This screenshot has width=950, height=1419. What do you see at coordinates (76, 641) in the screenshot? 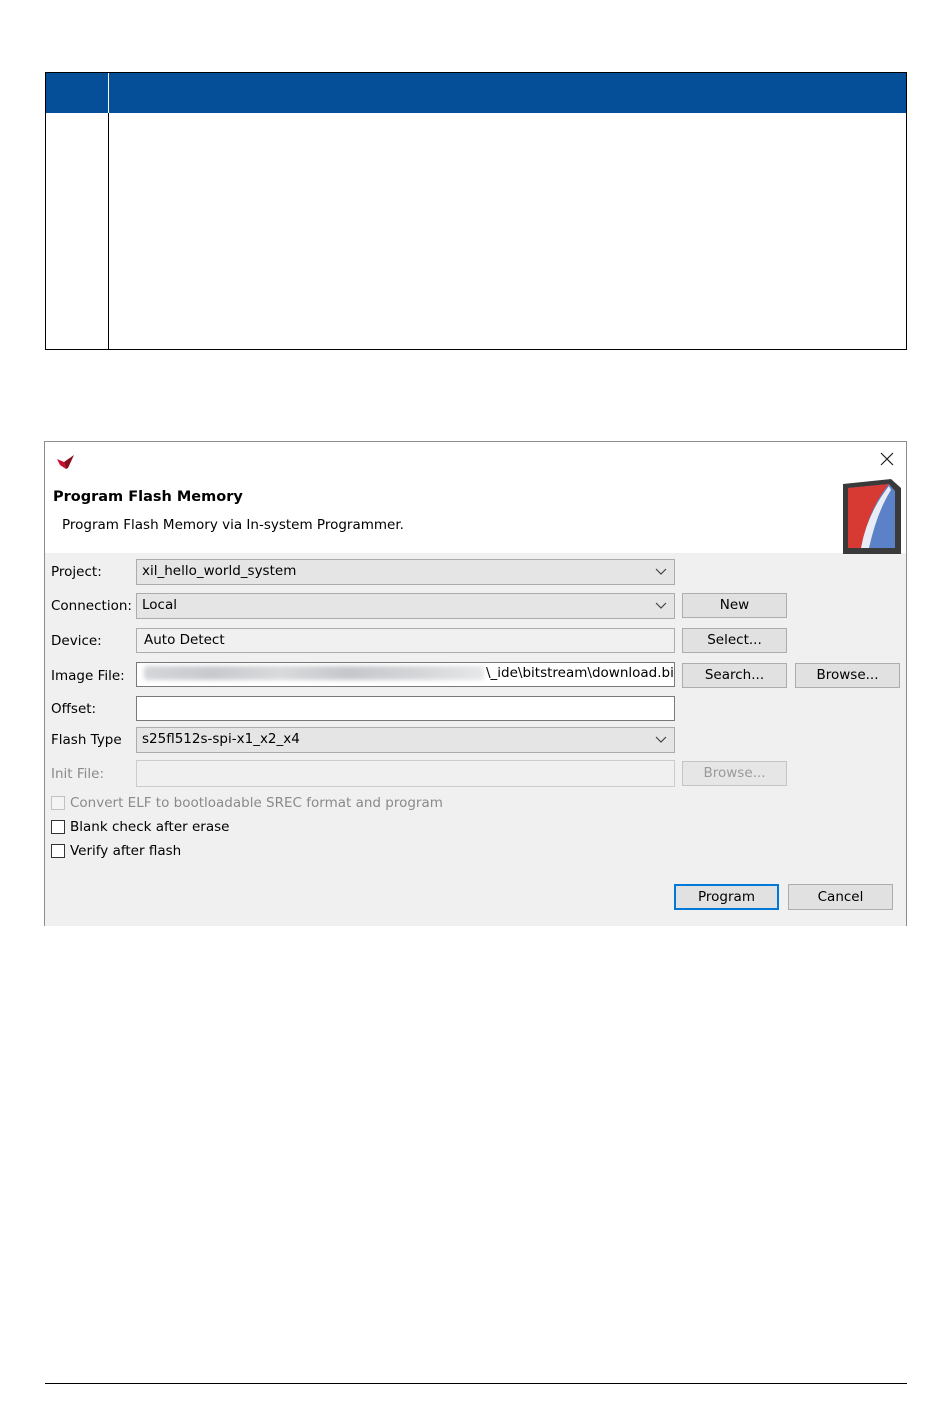
I see `device-label: Device:` at bounding box center [76, 641].